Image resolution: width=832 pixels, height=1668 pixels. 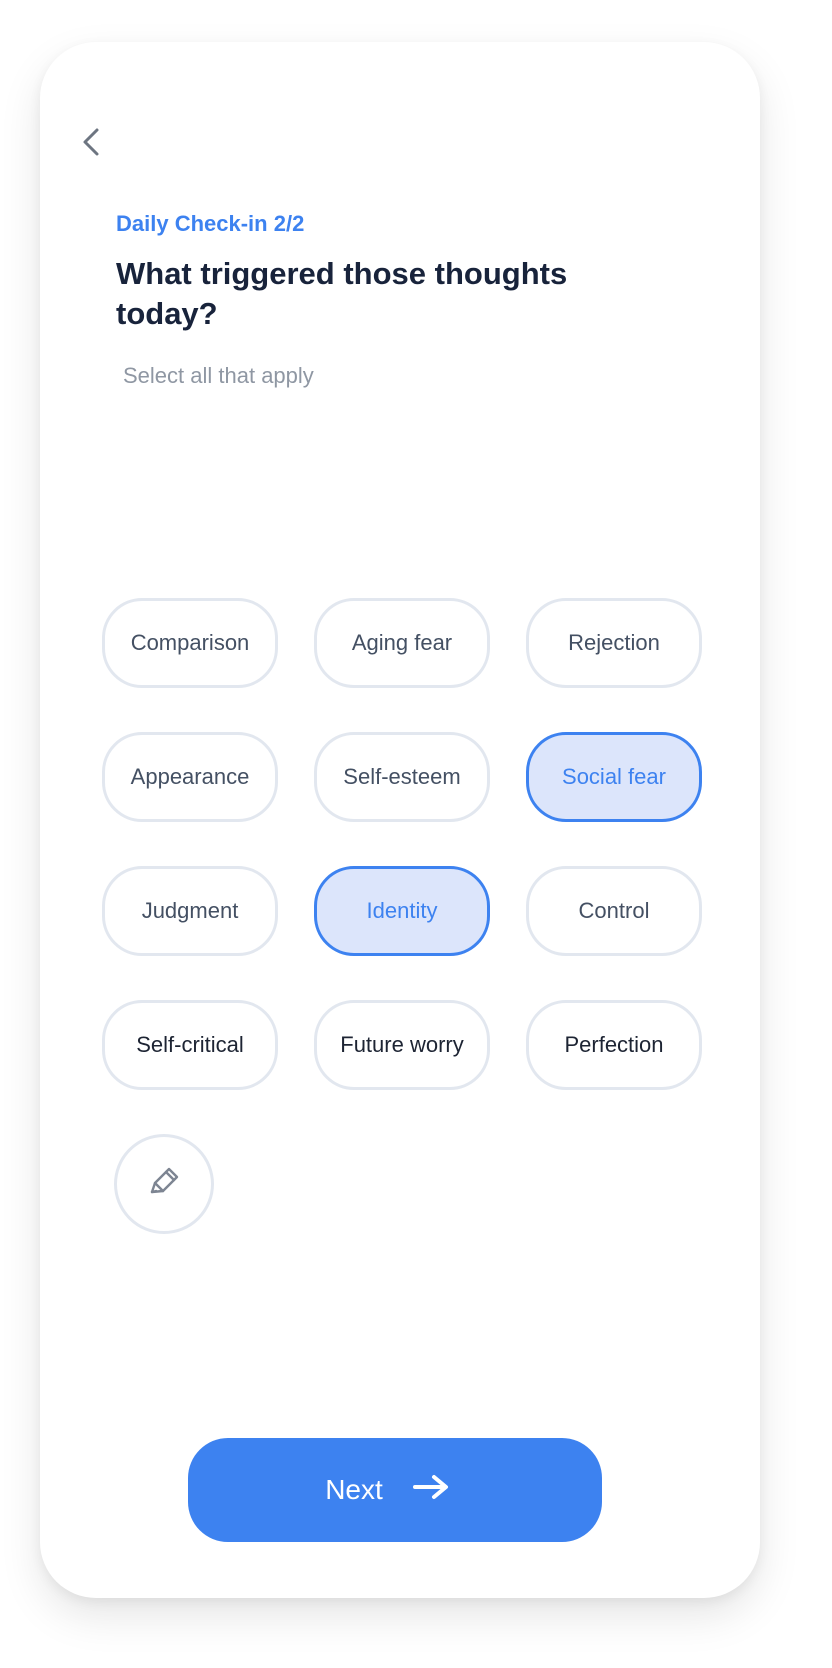 What do you see at coordinates (614, 643) in the screenshot?
I see `trigger-chip-rejection: Rejection` at bounding box center [614, 643].